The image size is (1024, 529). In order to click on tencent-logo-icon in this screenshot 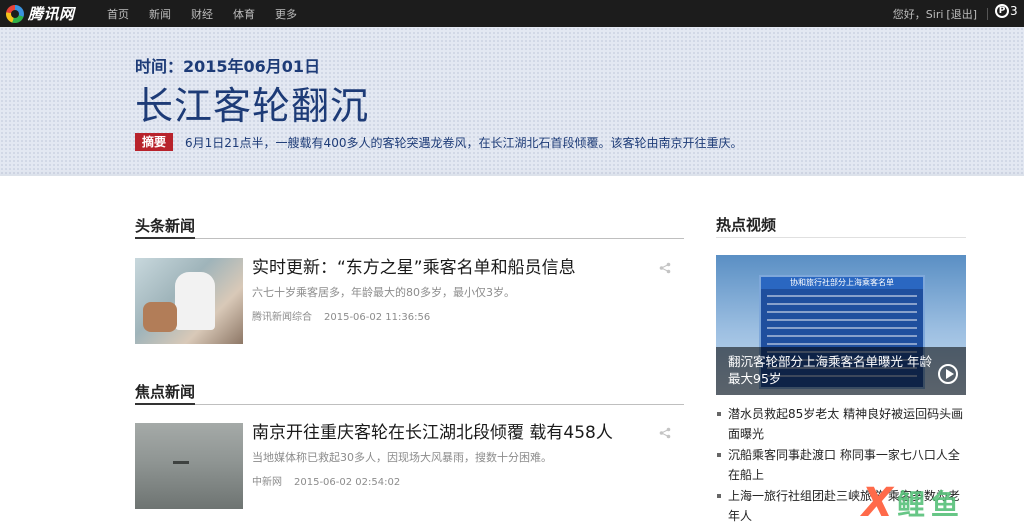, I will do `click(15, 13)`.